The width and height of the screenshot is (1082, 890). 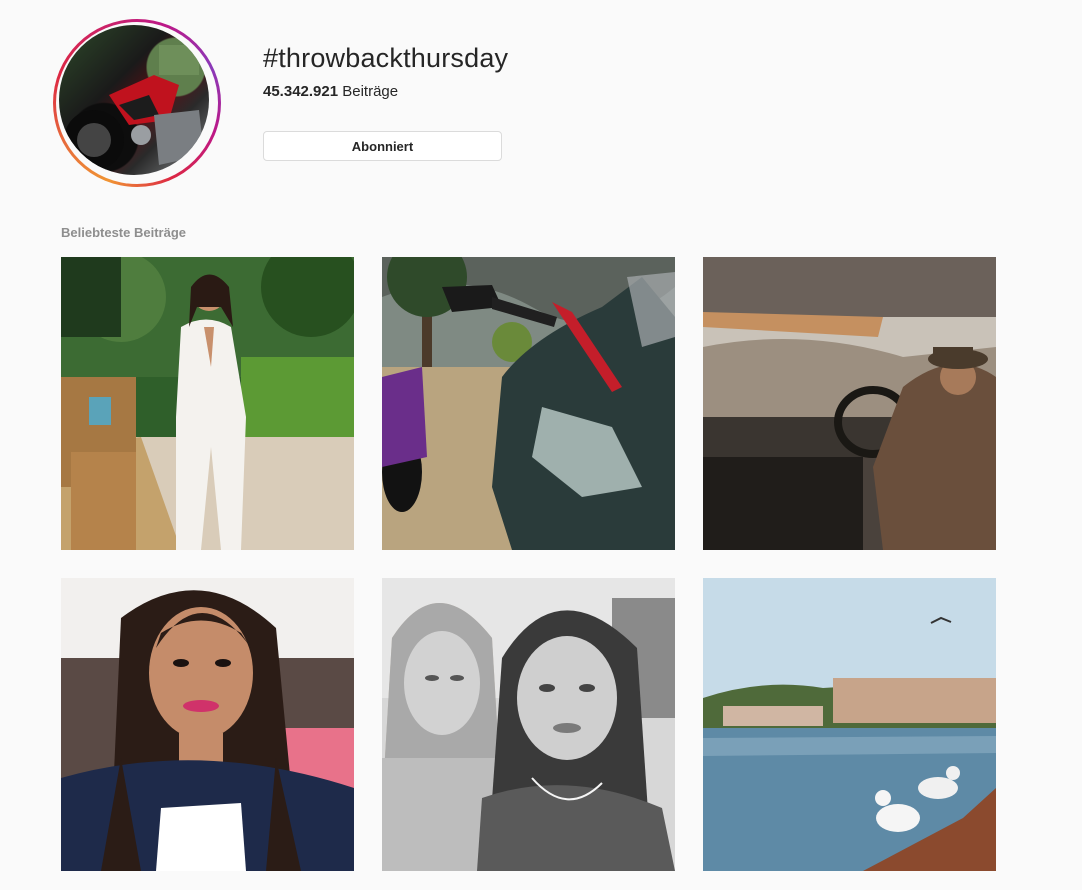 I want to click on post-count-number: 45.342.921, so click(x=301, y=91).